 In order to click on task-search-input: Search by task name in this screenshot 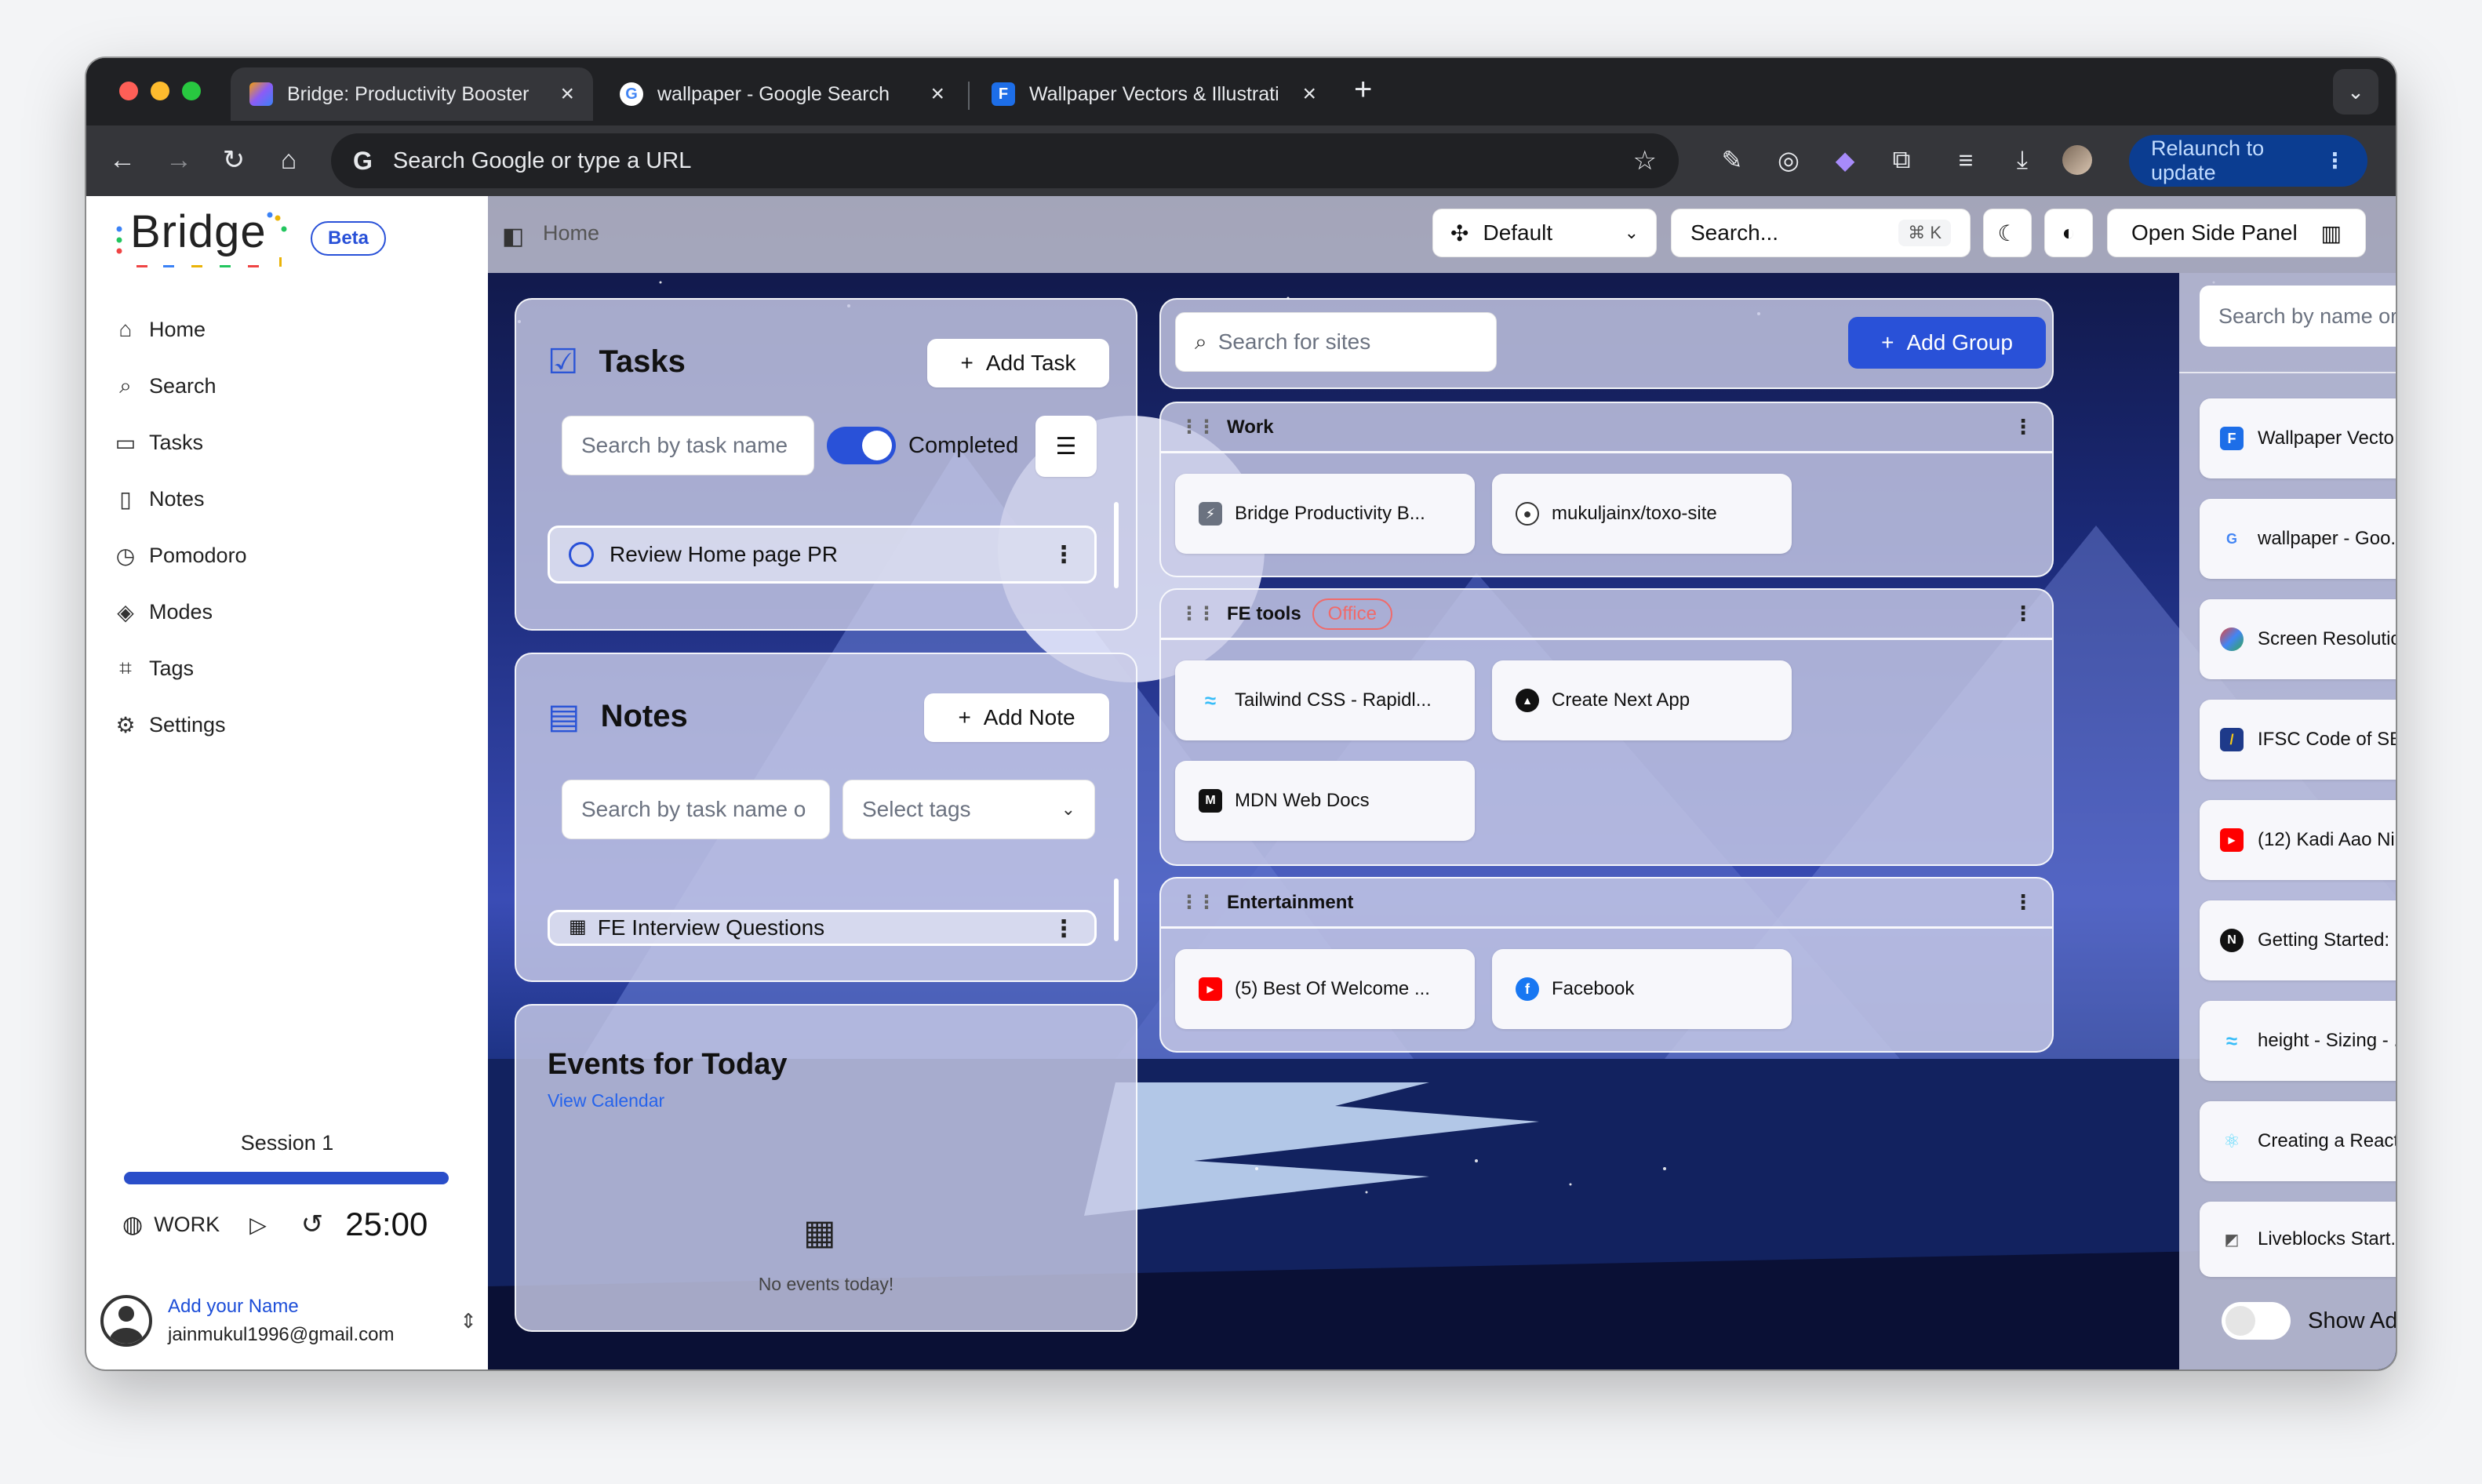, I will do `click(688, 445)`.